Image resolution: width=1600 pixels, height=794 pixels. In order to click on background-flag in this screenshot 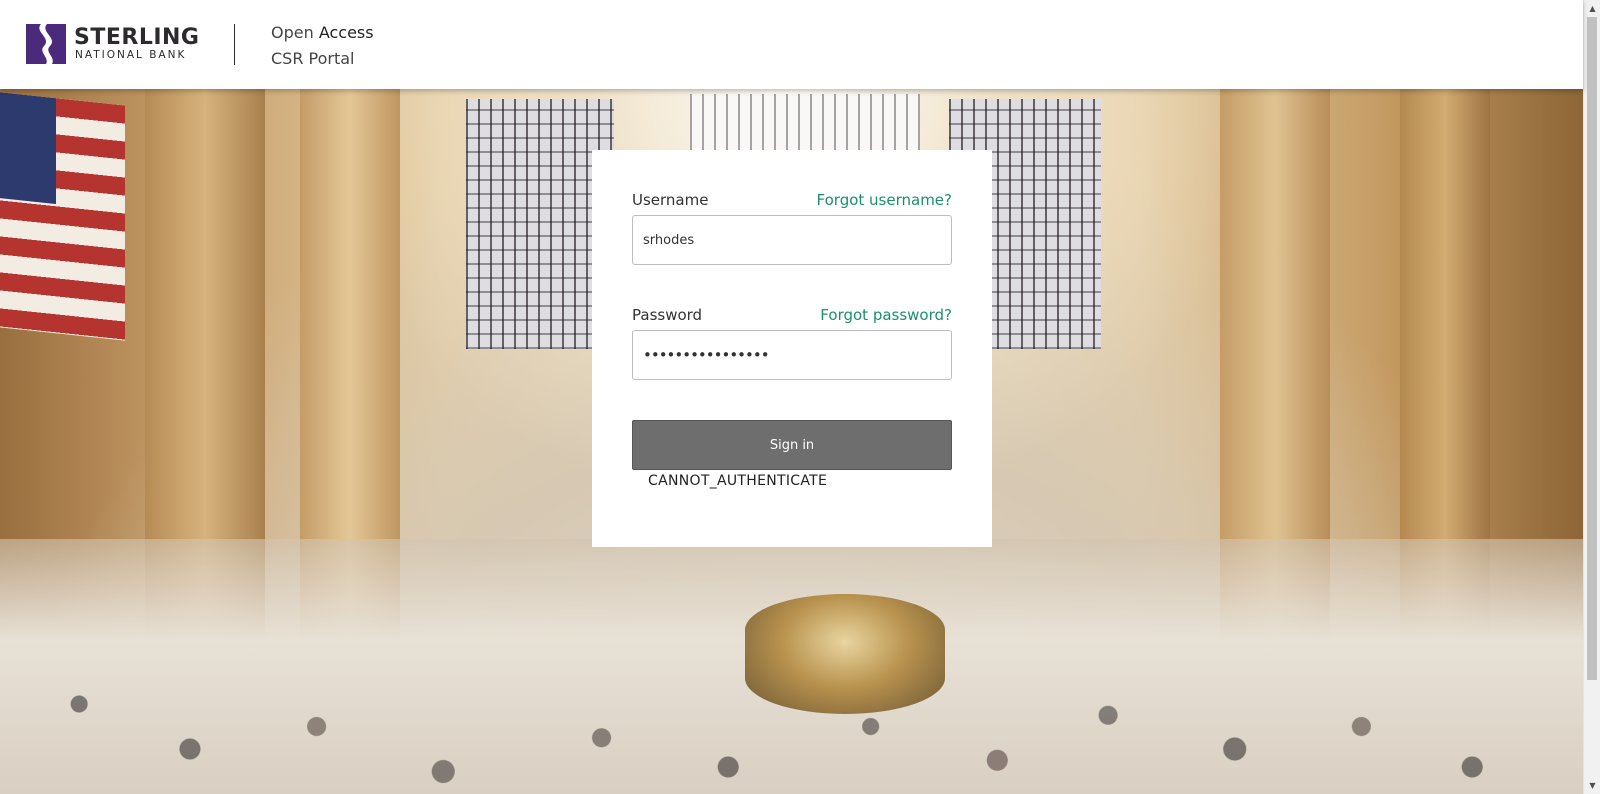, I will do `click(62, 216)`.